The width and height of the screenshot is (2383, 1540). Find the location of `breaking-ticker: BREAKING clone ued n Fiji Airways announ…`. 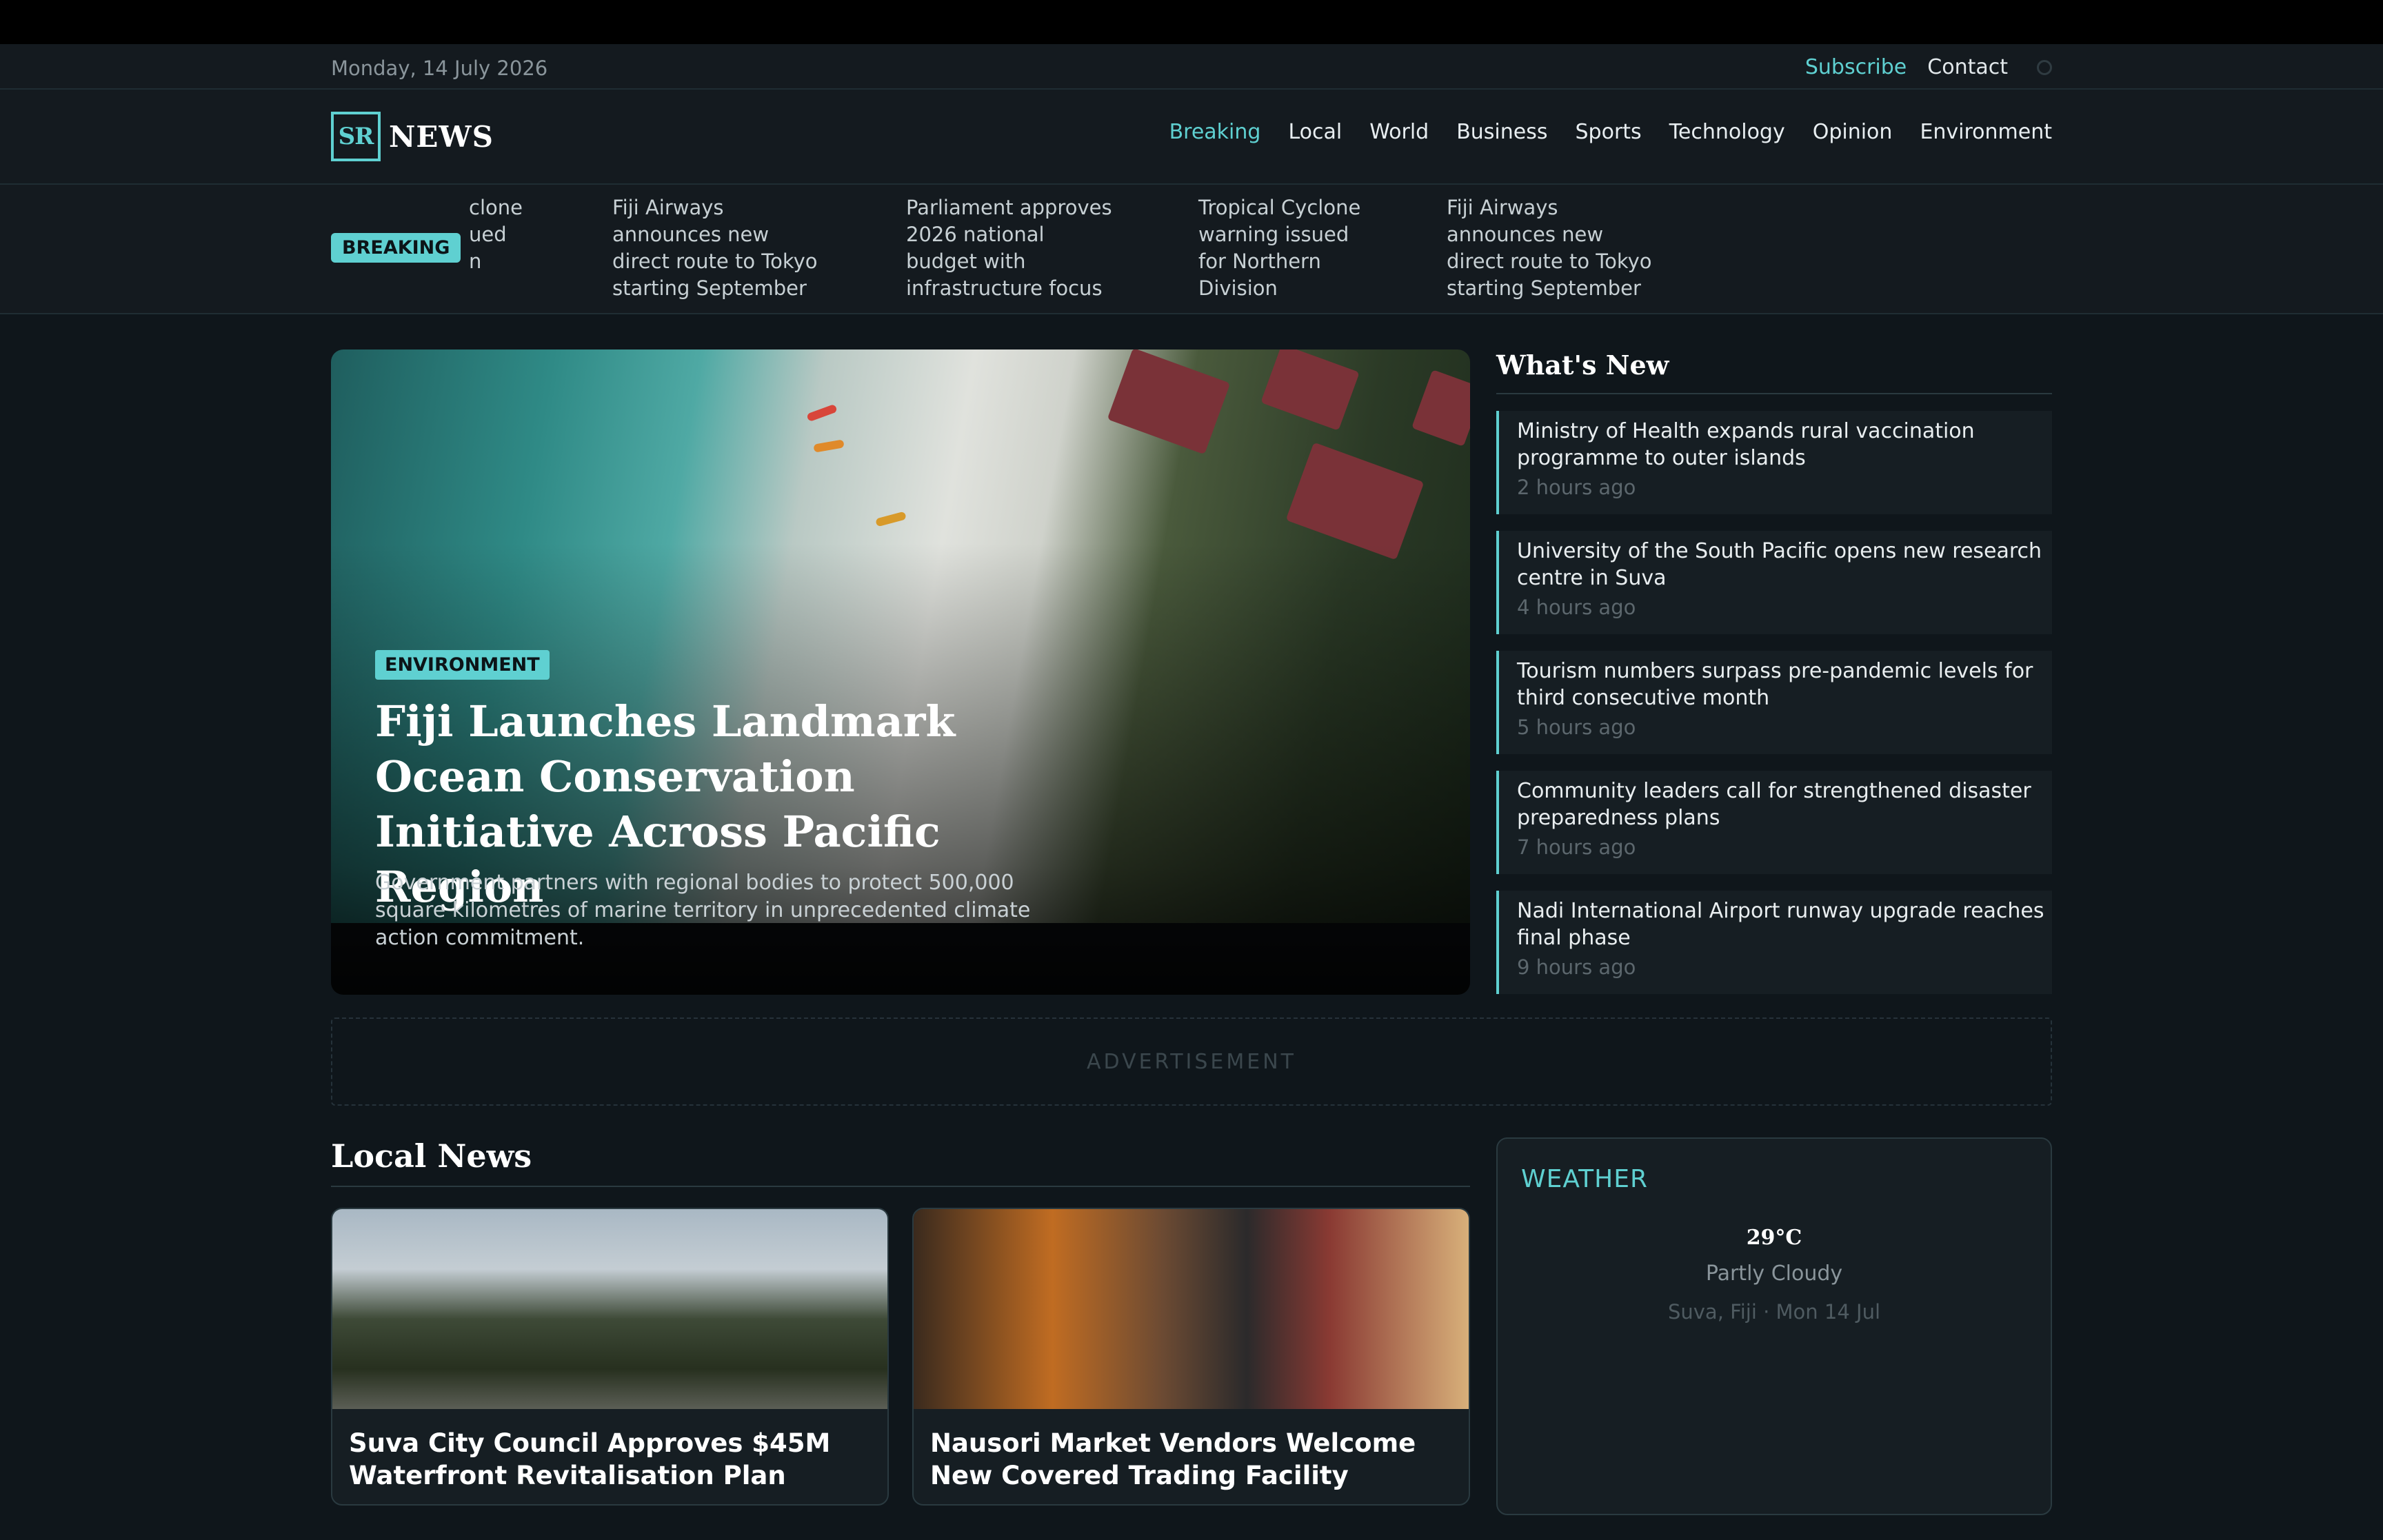

breaking-ticker: BREAKING clone ued n Fiji Airways announ… is located at coordinates (1191, 250).